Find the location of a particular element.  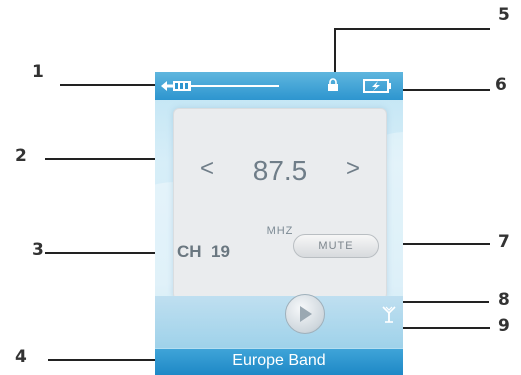

callout-2: 2 is located at coordinates (21, 156).